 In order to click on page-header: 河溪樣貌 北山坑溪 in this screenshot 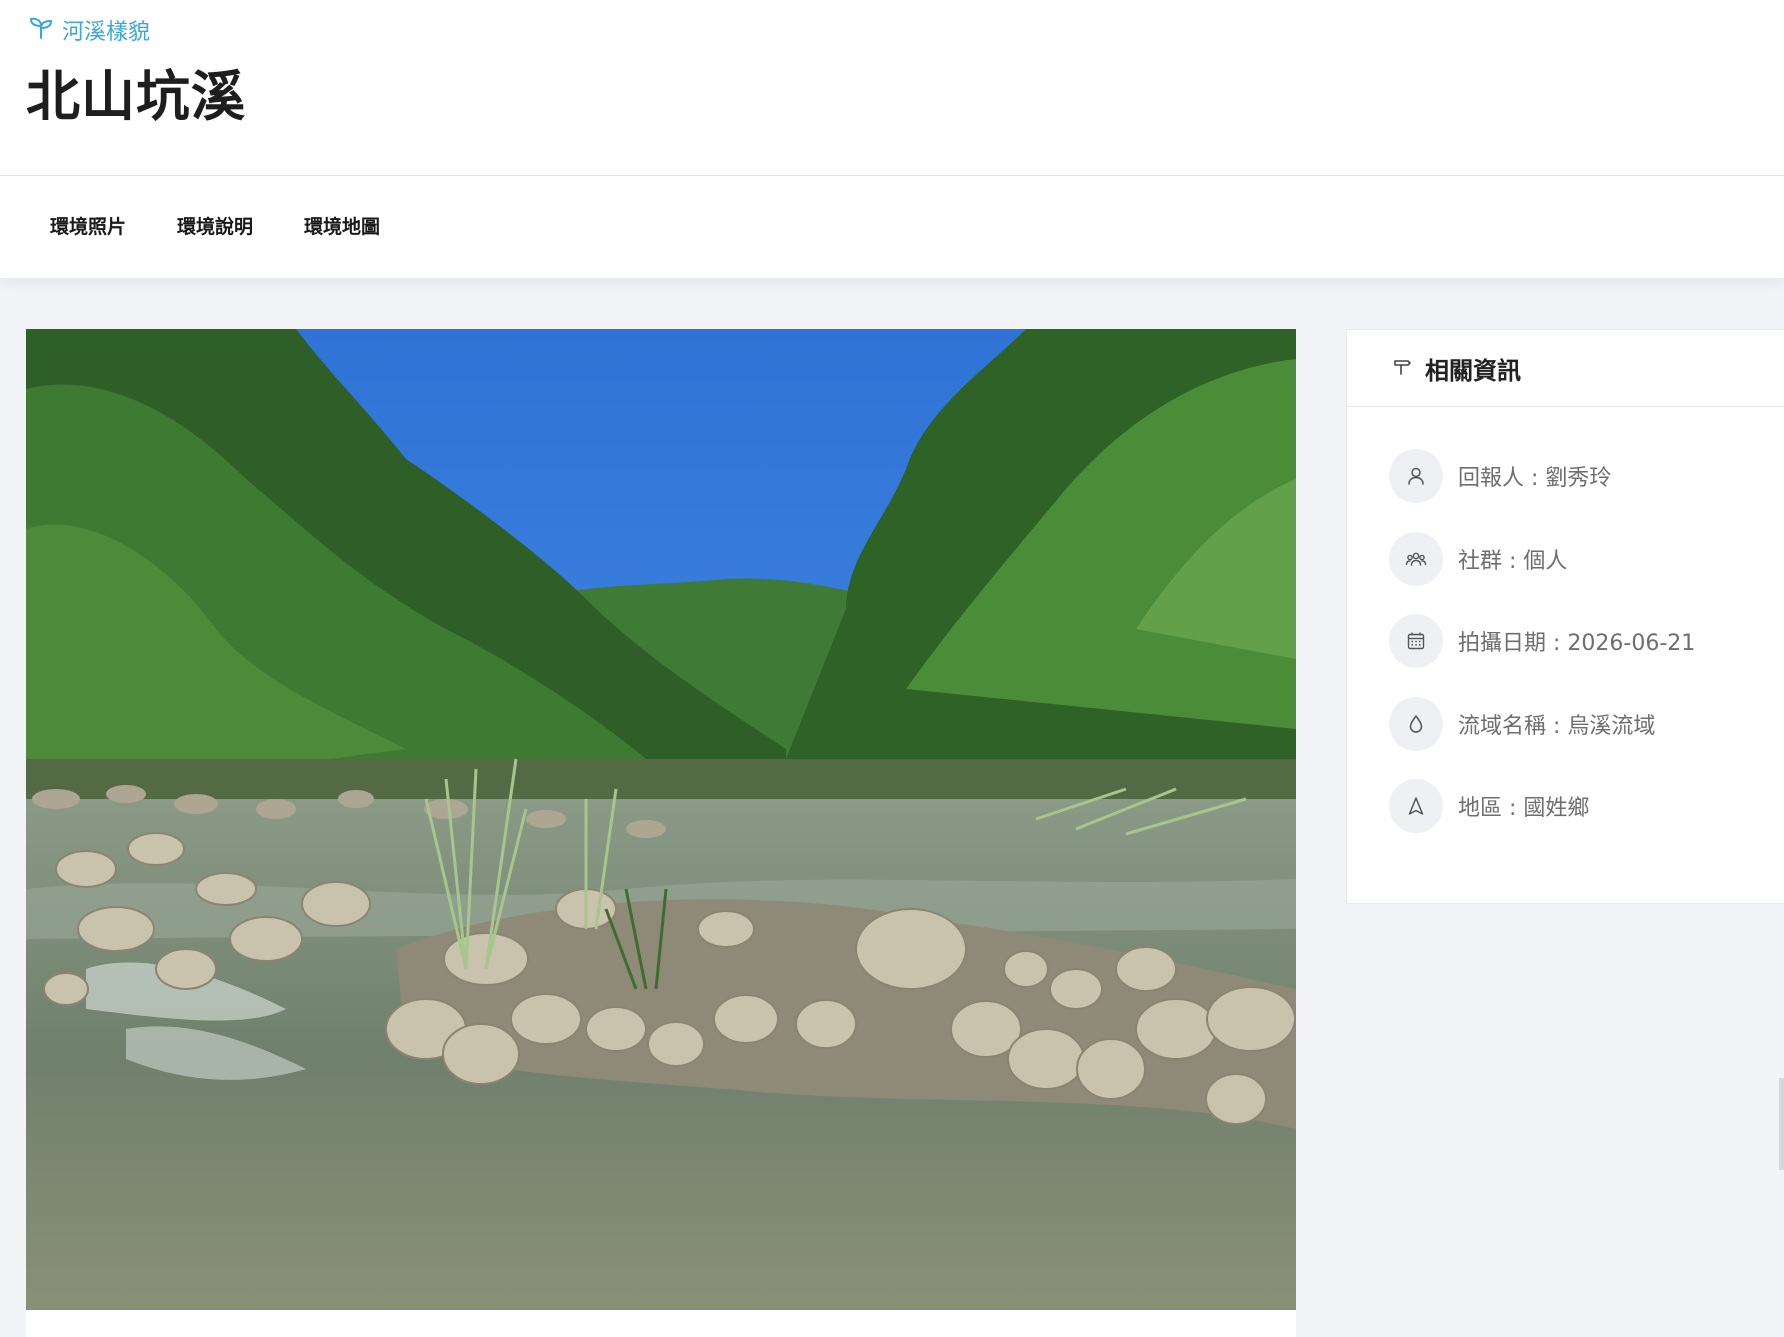, I will do `click(892, 88)`.